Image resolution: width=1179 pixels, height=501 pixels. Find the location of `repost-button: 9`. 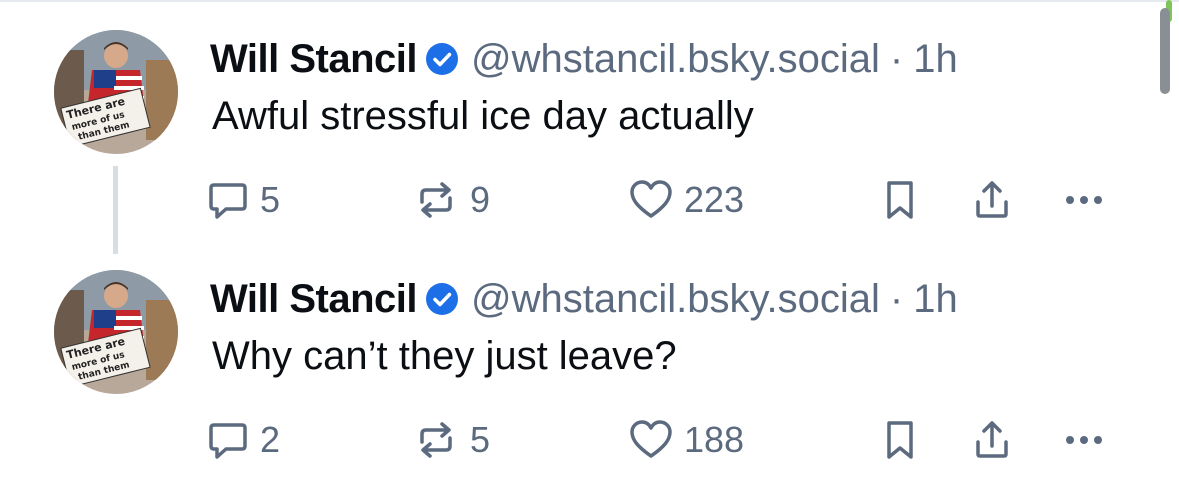

repost-button: 9 is located at coordinates (451, 200).